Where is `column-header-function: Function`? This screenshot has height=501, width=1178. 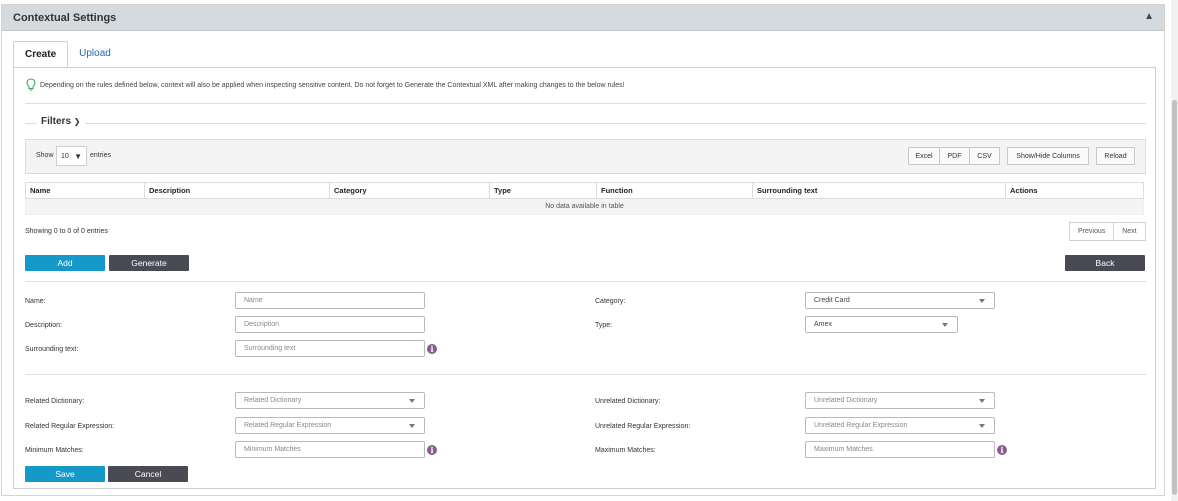 column-header-function: Function is located at coordinates (674, 190).